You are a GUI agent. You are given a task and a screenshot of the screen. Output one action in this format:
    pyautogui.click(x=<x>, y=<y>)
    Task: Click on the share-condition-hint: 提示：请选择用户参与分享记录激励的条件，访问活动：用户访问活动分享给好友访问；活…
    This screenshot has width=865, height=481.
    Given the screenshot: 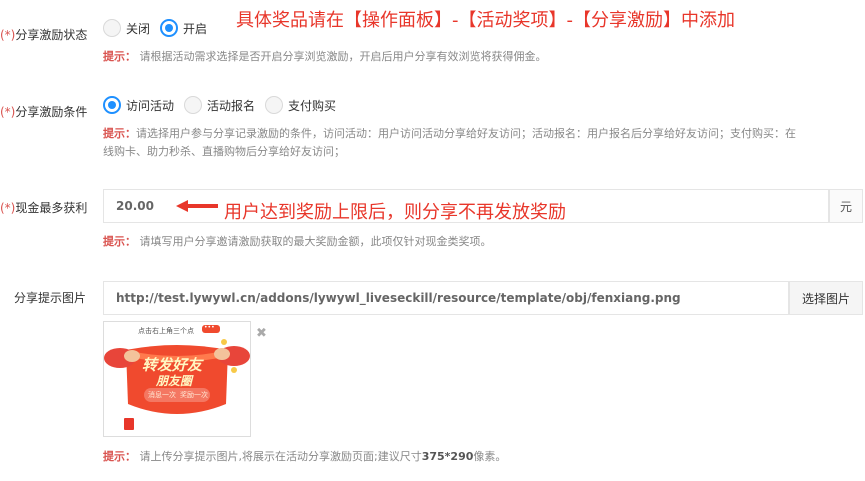 What is the action you would take?
    pyautogui.click(x=483, y=143)
    